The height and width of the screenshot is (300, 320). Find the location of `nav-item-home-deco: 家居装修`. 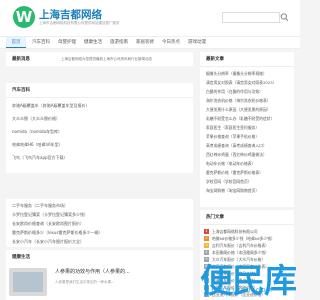

nav-item-home-deco: 家居装修 is located at coordinates (145, 42).